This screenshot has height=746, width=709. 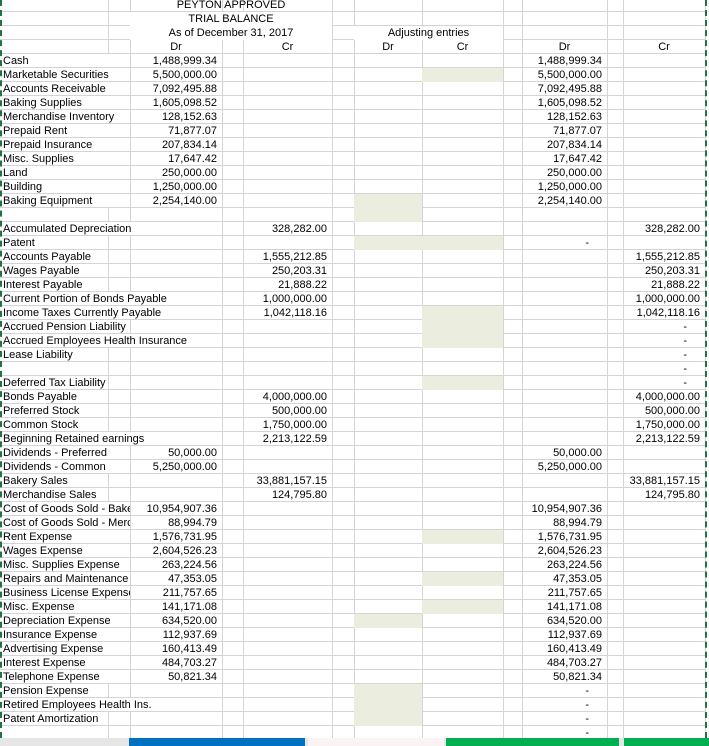 What do you see at coordinates (376, 742) in the screenshot?
I see `sheet-tab-active` at bounding box center [376, 742].